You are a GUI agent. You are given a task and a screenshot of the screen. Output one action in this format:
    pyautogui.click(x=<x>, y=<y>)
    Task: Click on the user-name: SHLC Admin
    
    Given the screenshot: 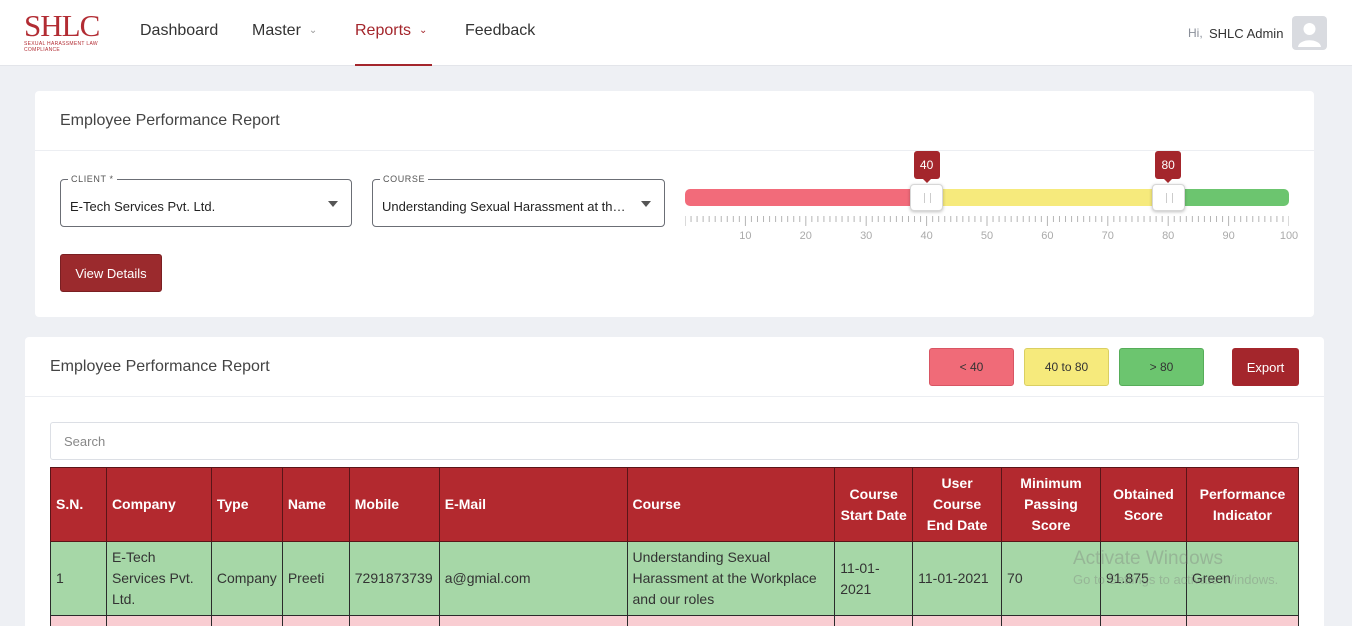 What is the action you would take?
    pyautogui.click(x=1246, y=33)
    